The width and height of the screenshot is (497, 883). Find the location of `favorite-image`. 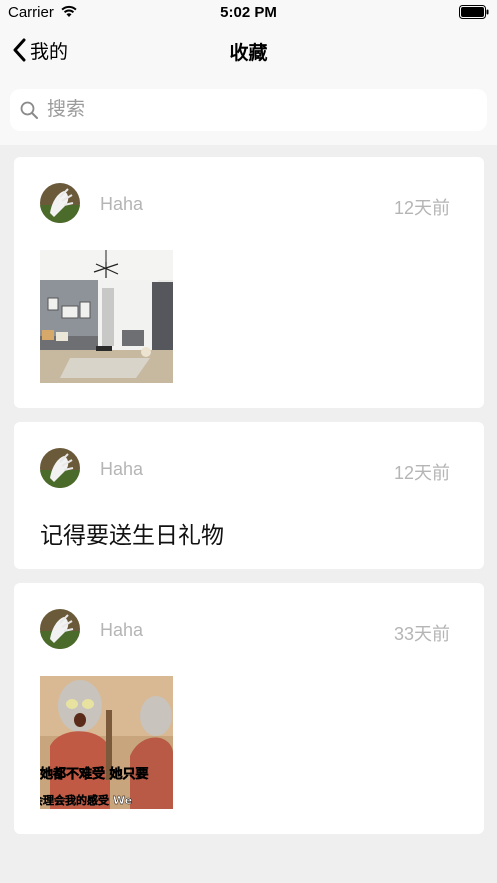

favorite-image is located at coordinates (106, 316).